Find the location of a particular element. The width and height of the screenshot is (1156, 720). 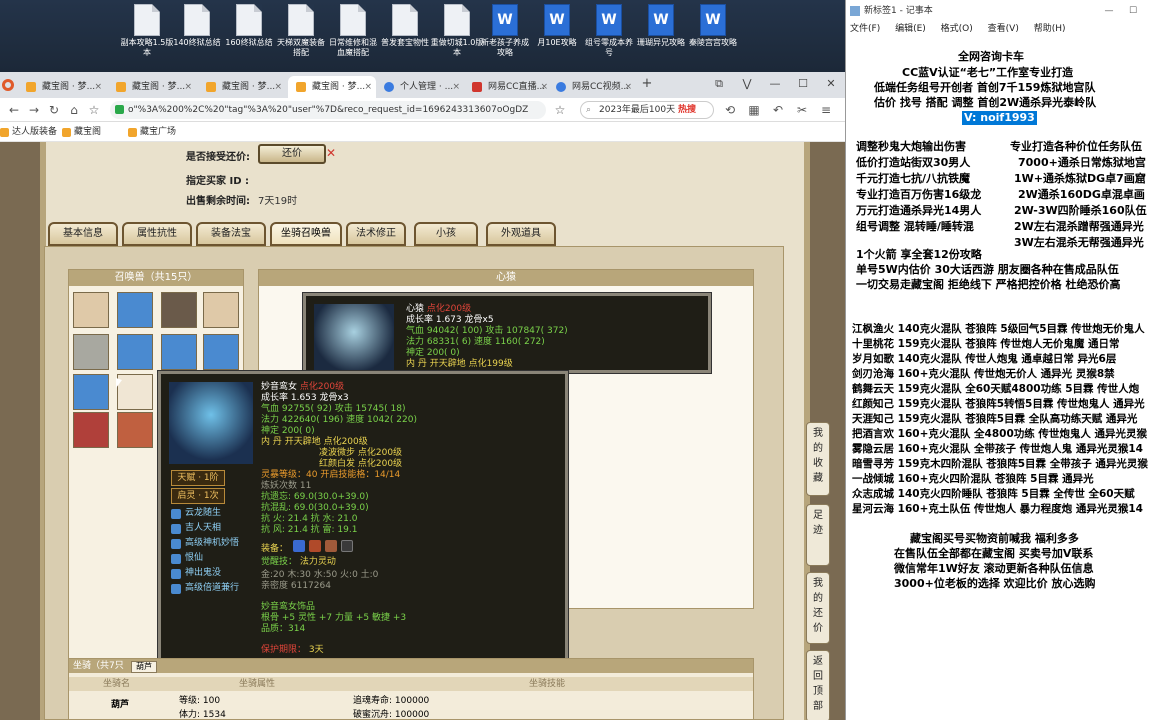

tab-child: 小孩 is located at coordinates (446, 234).